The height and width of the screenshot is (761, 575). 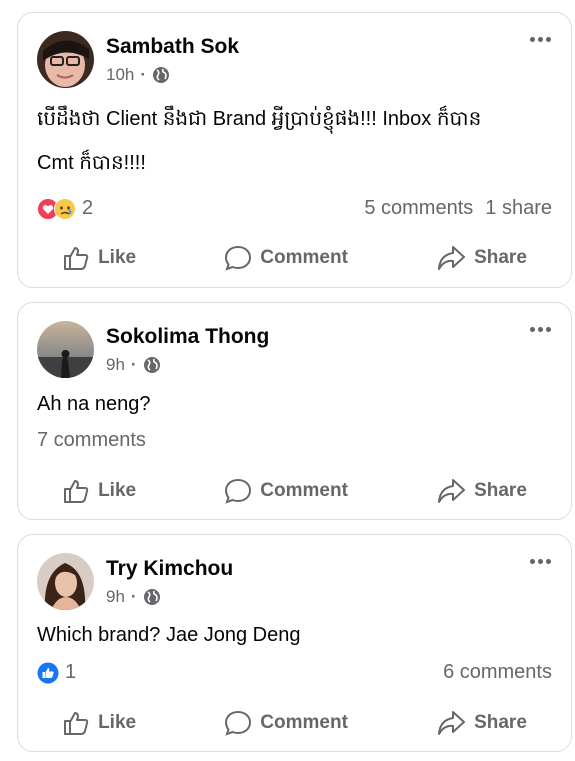 What do you see at coordinates (120, 75) in the screenshot?
I see `post-time: 10h` at bounding box center [120, 75].